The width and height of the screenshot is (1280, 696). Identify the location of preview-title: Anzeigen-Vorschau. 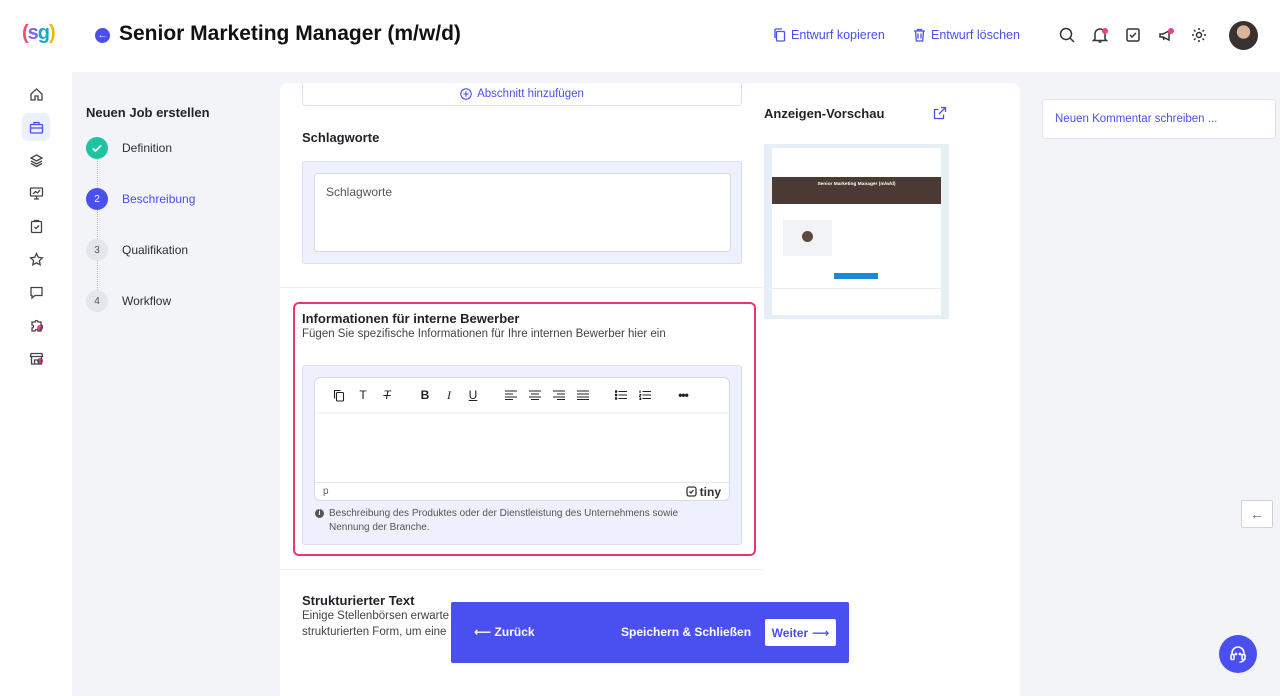
(824, 113).